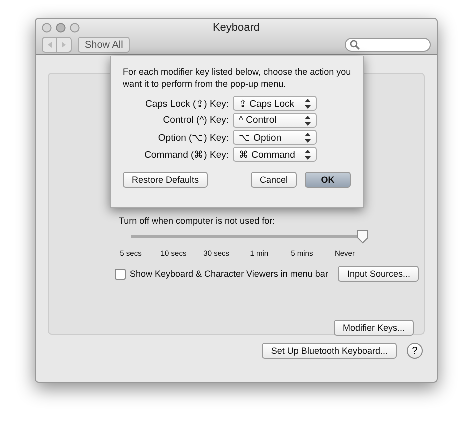  I want to click on window-controls-icon, so click(62, 28).